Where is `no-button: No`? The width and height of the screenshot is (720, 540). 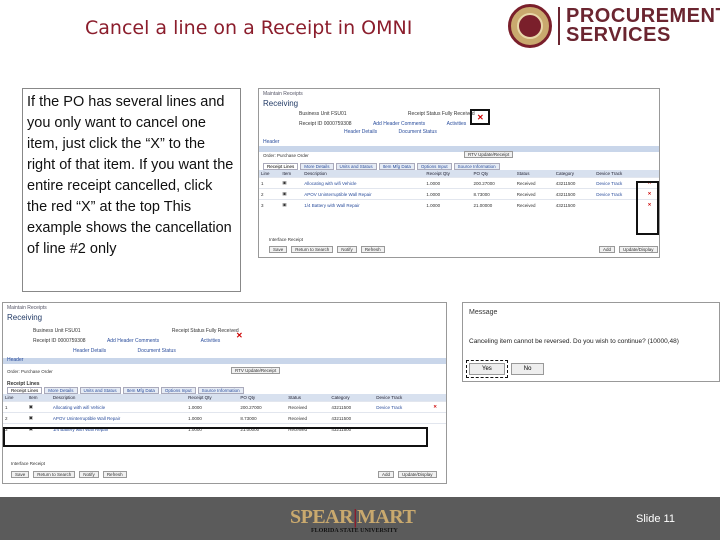 no-button: No is located at coordinates (527, 369).